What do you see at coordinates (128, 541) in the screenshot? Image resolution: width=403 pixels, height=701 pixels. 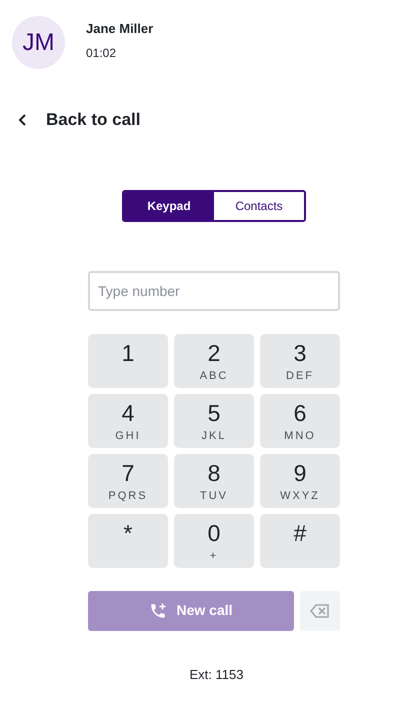 I see `keypad-key: *` at bounding box center [128, 541].